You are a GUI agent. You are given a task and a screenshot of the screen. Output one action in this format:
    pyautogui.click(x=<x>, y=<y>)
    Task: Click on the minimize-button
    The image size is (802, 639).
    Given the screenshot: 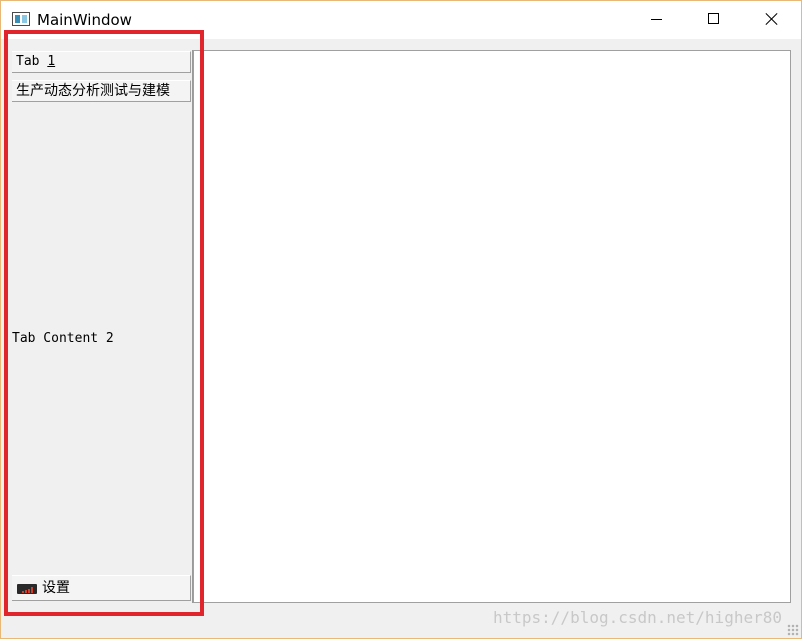 What is the action you would take?
    pyautogui.click(x=656, y=20)
    